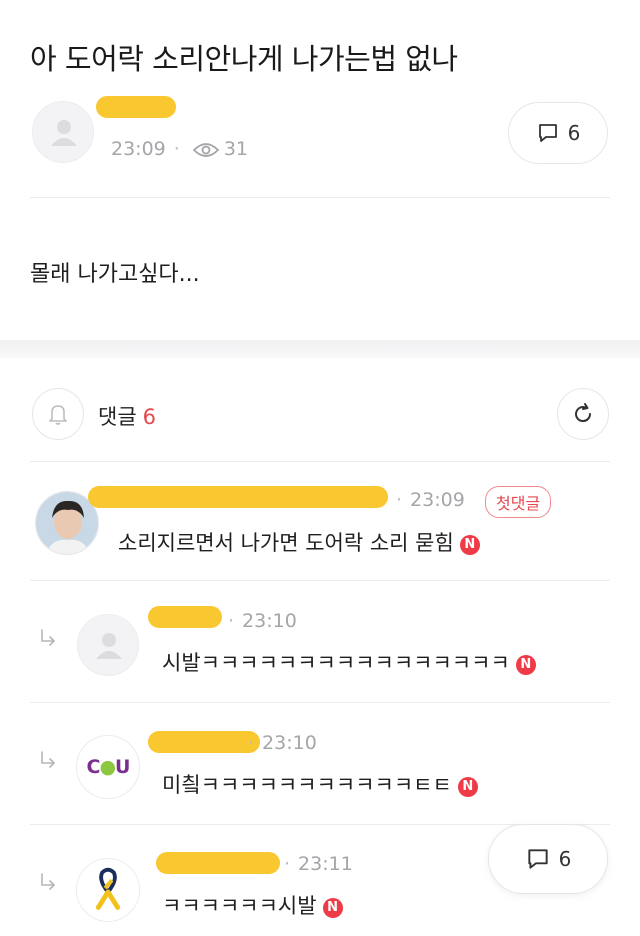 The image size is (640, 936). I want to click on comments-header: 댓글 6, so click(127, 416).